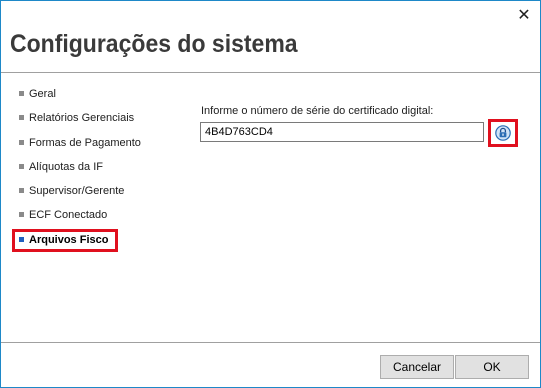 The width and height of the screenshot is (541, 388). I want to click on nav-item-label: Formas de Pagamento, so click(85, 143).